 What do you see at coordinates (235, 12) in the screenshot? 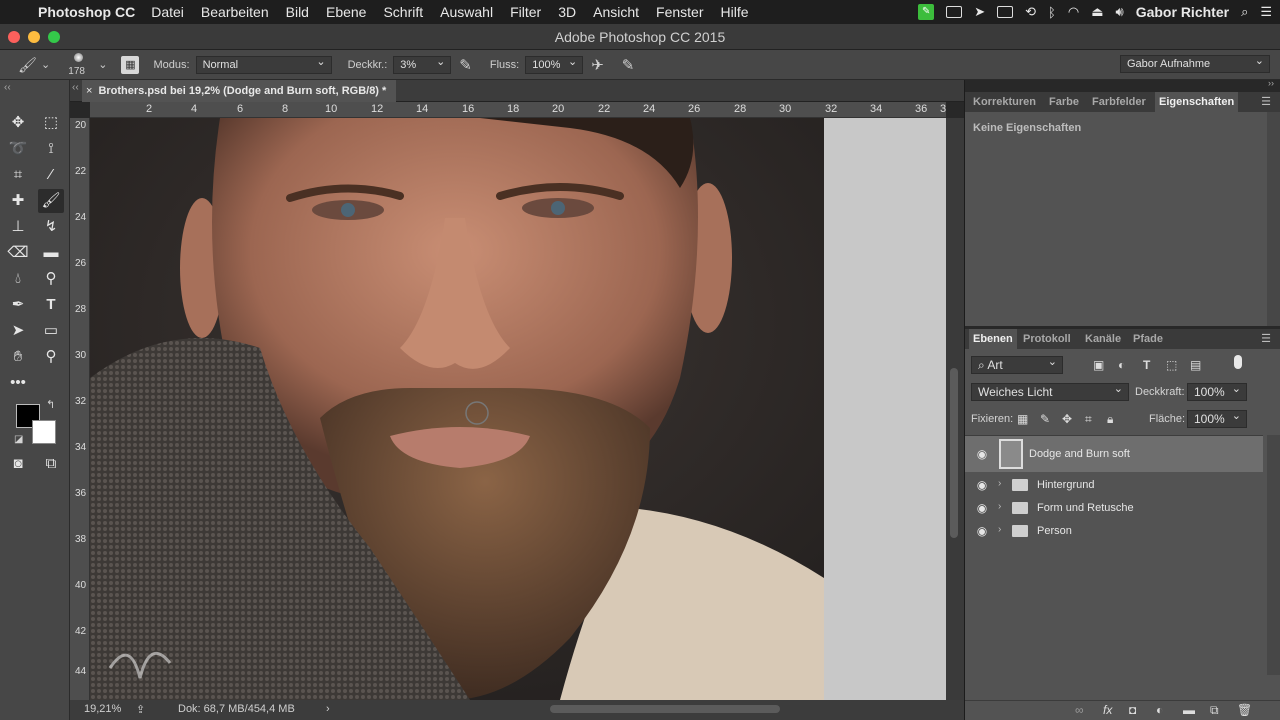
I see `menu-bearbeiten: Bearbeiten` at bounding box center [235, 12].